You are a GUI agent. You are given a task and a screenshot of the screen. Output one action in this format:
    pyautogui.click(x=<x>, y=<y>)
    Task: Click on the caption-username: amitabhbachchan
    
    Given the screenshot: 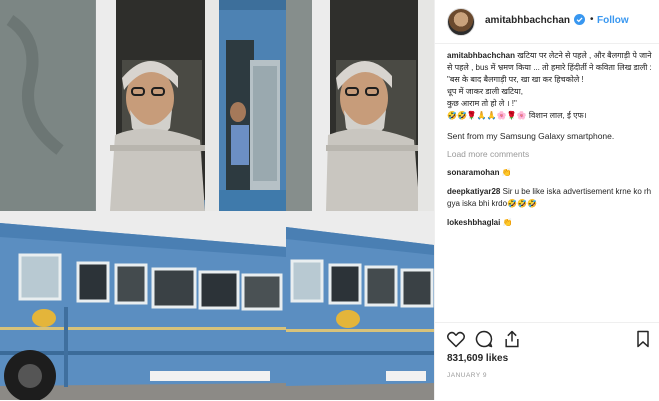 What is the action you would take?
    pyautogui.click(x=481, y=55)
    